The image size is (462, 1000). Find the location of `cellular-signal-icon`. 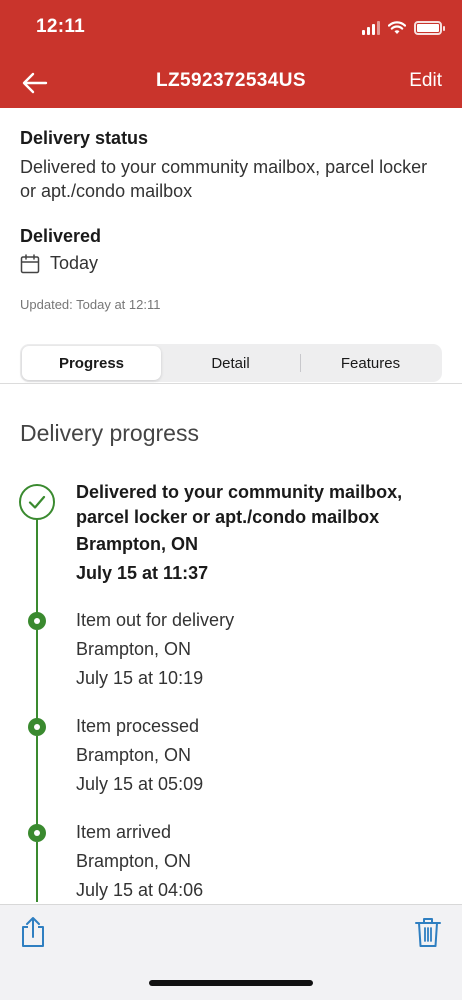

cellular-signal-icon is located at coordinates (371, 28).